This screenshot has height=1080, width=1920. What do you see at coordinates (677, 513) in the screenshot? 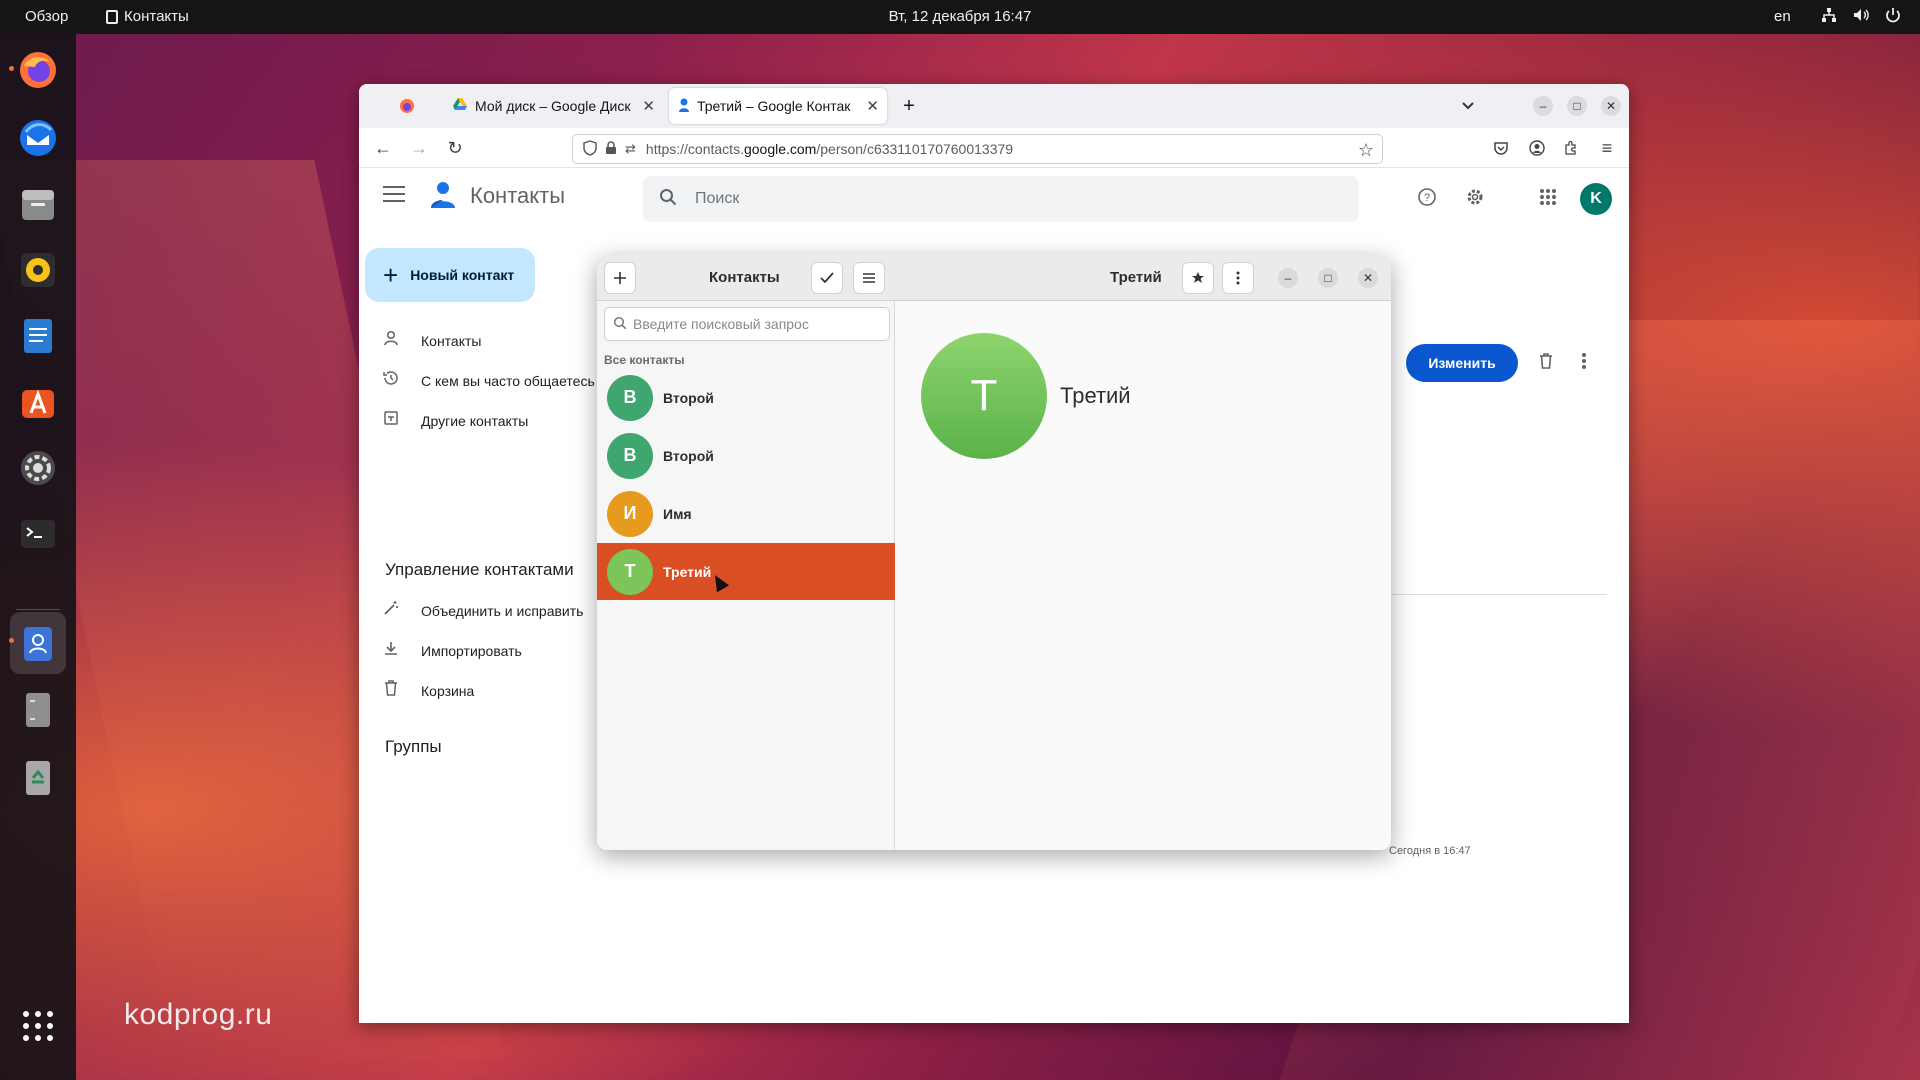
I see `contact-name: Имя` at bounding box center [677, 513].